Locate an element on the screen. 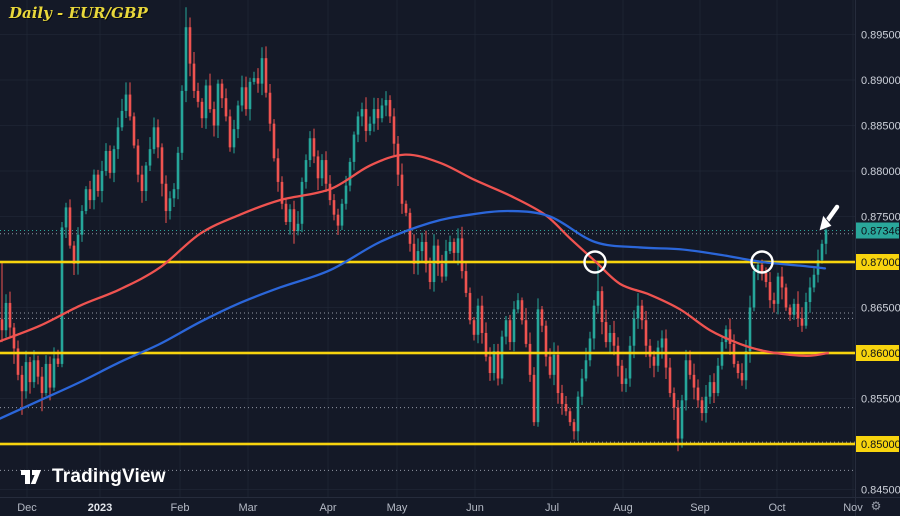 The image size is (900, 516). time-axis-label: 2023 is located at coordinates (100, 508).